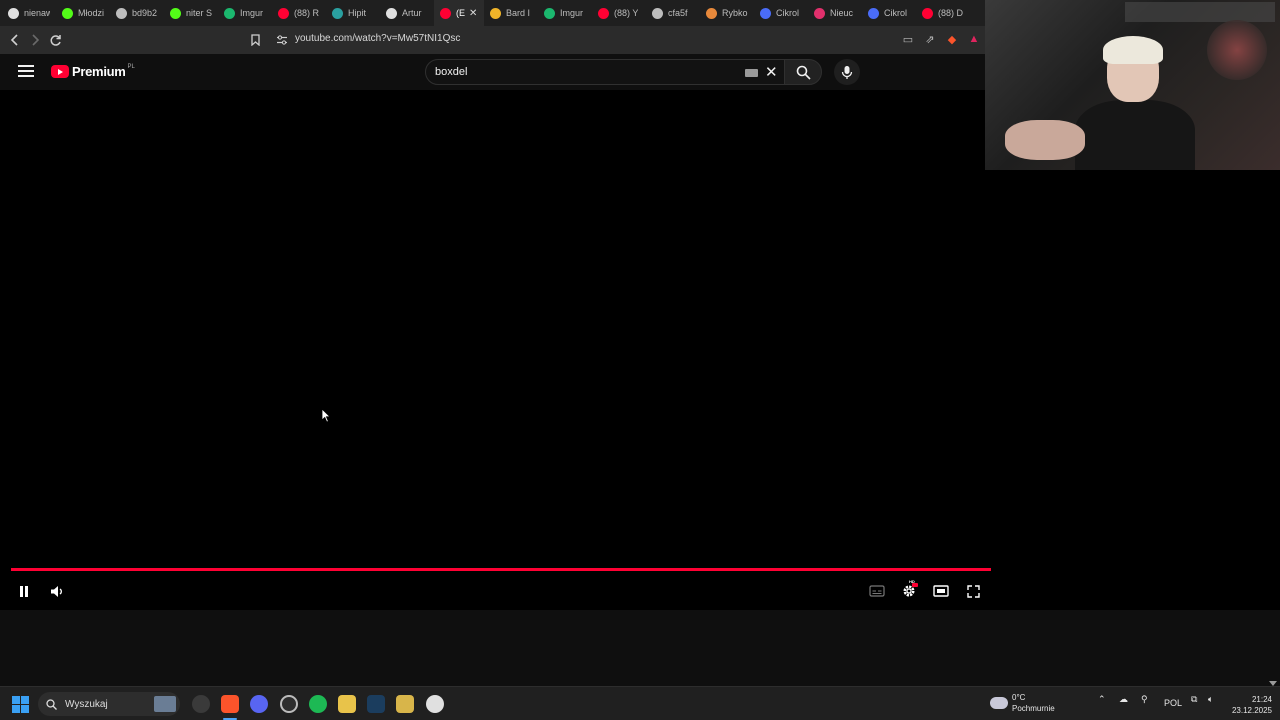  I want to click on discord-icon, so click(259, 704).